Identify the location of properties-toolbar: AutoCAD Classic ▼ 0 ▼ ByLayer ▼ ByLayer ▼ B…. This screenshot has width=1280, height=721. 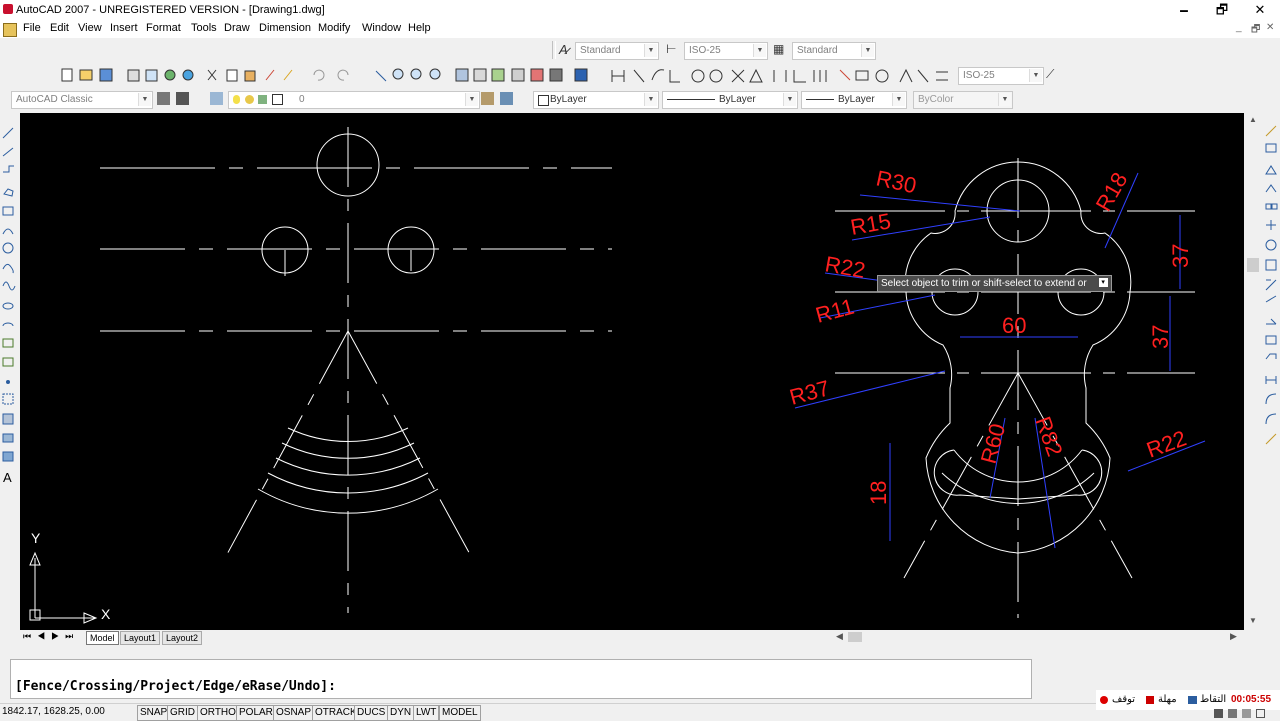
(640, 99).